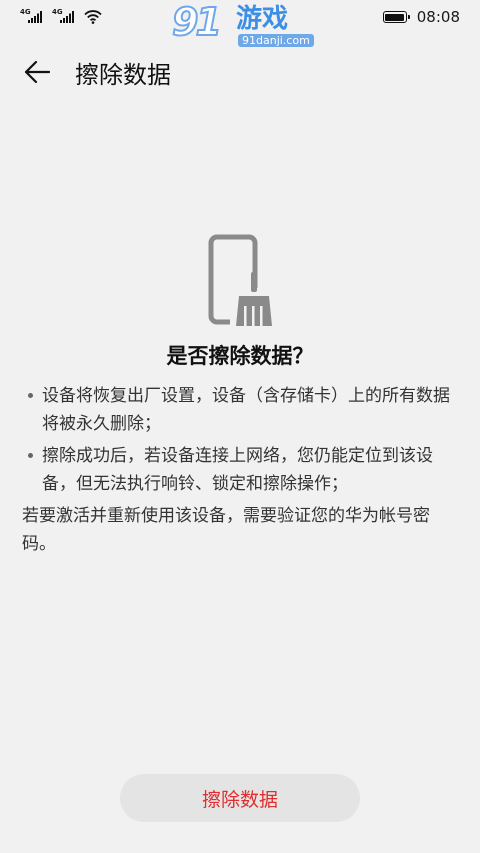 The width and height of the screenshot is (480, 853). I want to click on status-time: 08:08, so click(438, 17).